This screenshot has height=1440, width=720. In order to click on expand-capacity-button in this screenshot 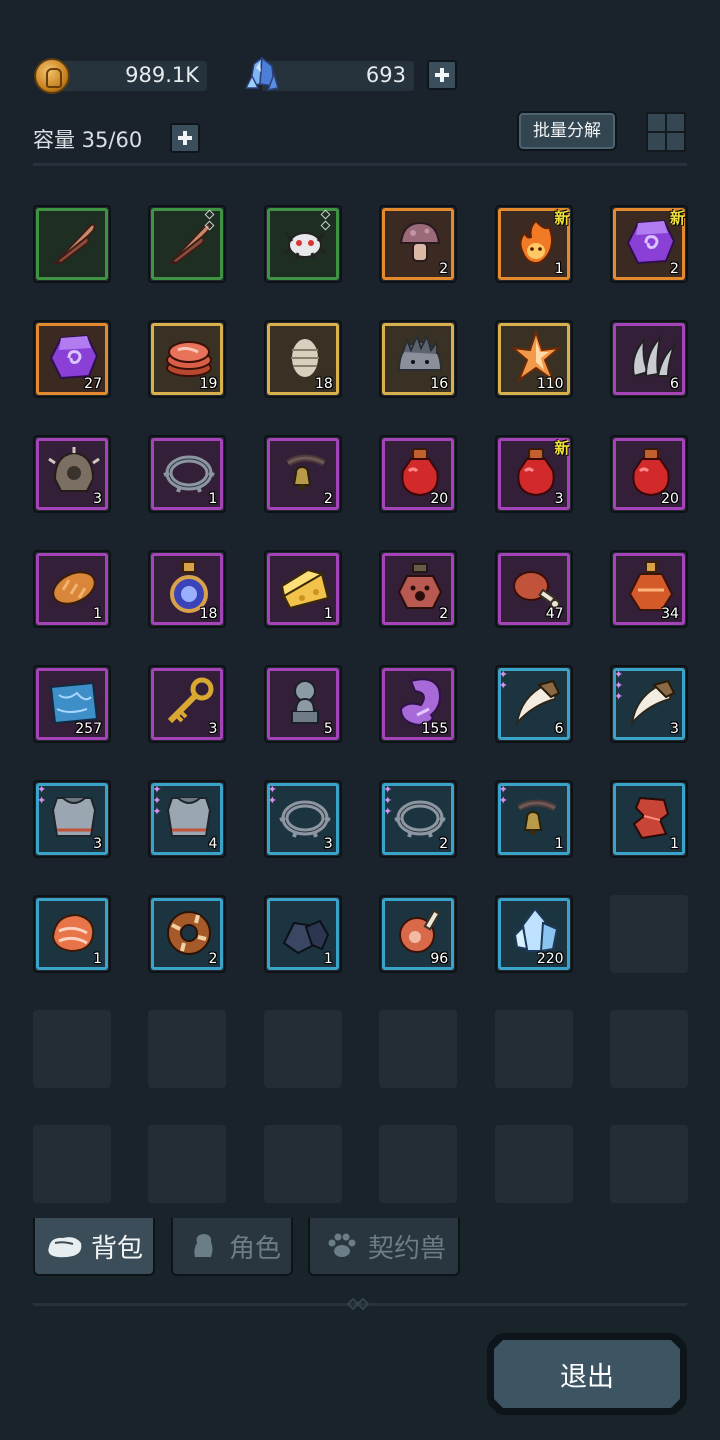, I will do `click(185, 138)`.